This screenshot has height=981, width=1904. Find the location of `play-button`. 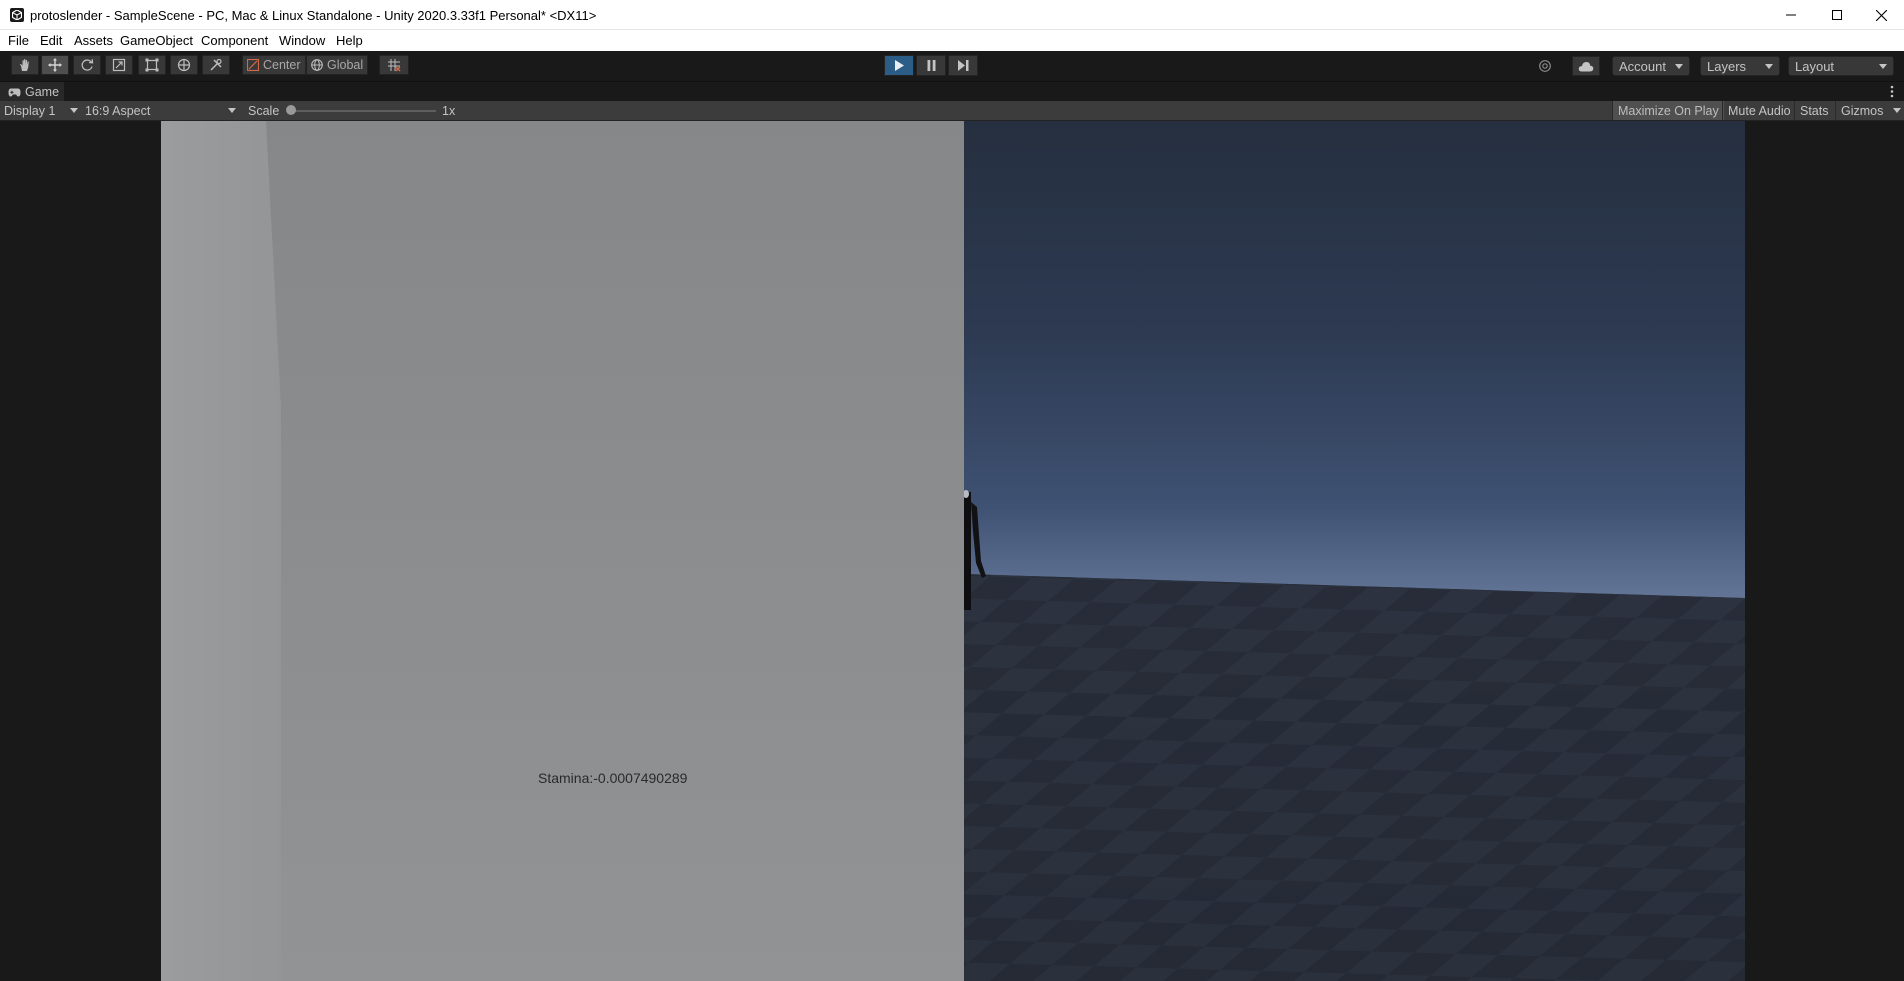

play-button is located at coordinates (899, 65).